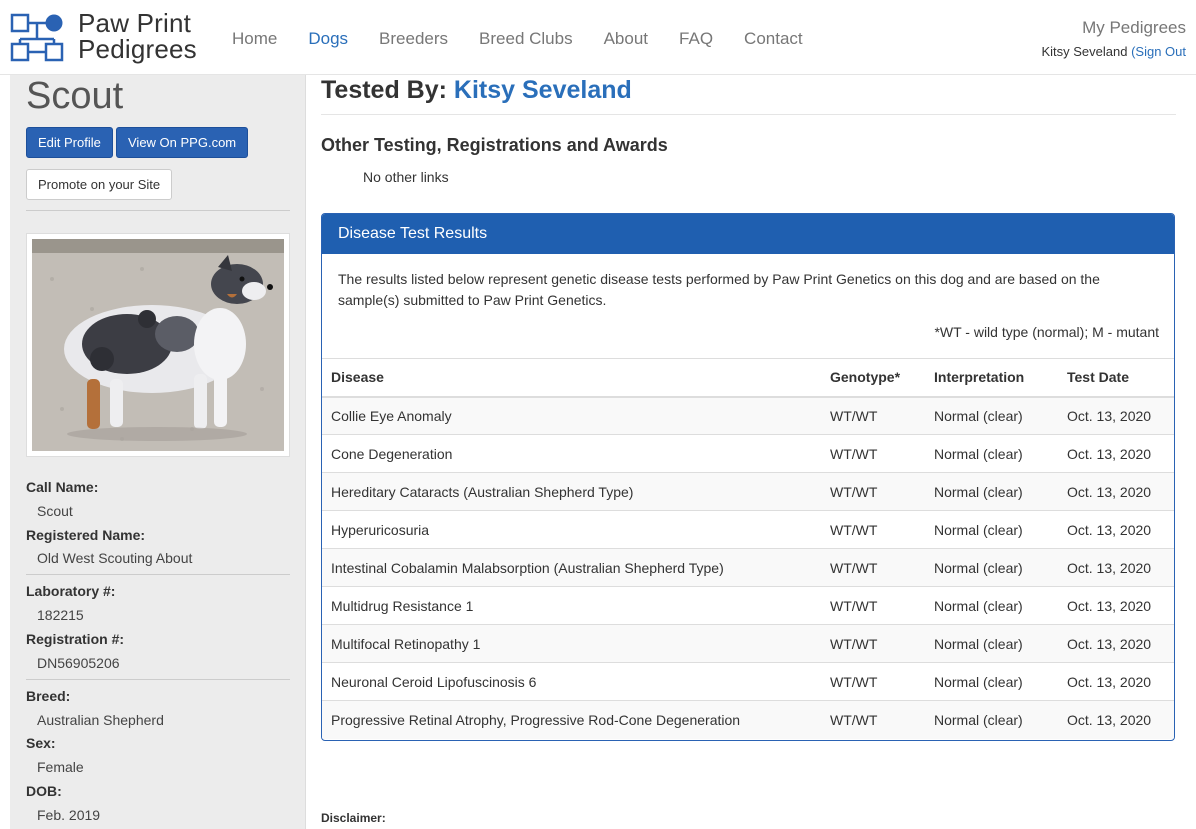 The height and width of the screenshot is (829, 1196). What do you see at coordinates (158, 345) in the screenshot?
I see `dog-photo` at bounding box center [158, 345].